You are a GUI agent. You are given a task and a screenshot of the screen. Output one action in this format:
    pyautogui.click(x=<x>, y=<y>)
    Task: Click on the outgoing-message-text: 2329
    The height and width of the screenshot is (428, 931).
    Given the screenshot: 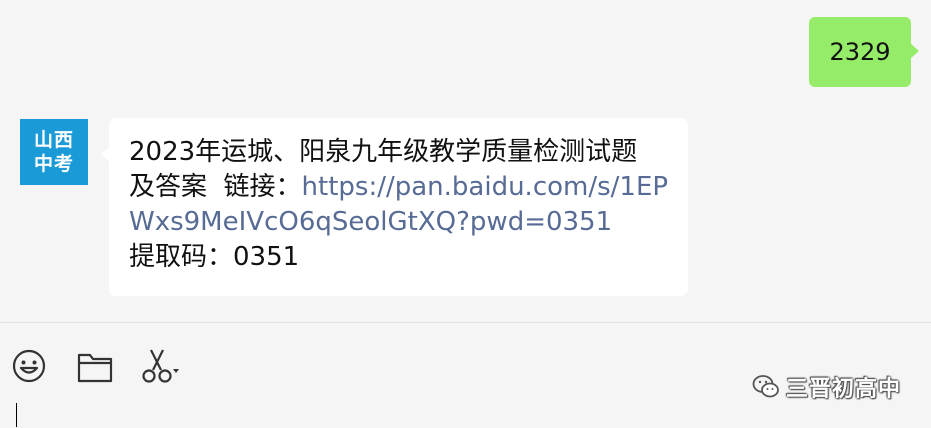 What is the action you would take?
    pyautogui.click(x=860, y=52)
    